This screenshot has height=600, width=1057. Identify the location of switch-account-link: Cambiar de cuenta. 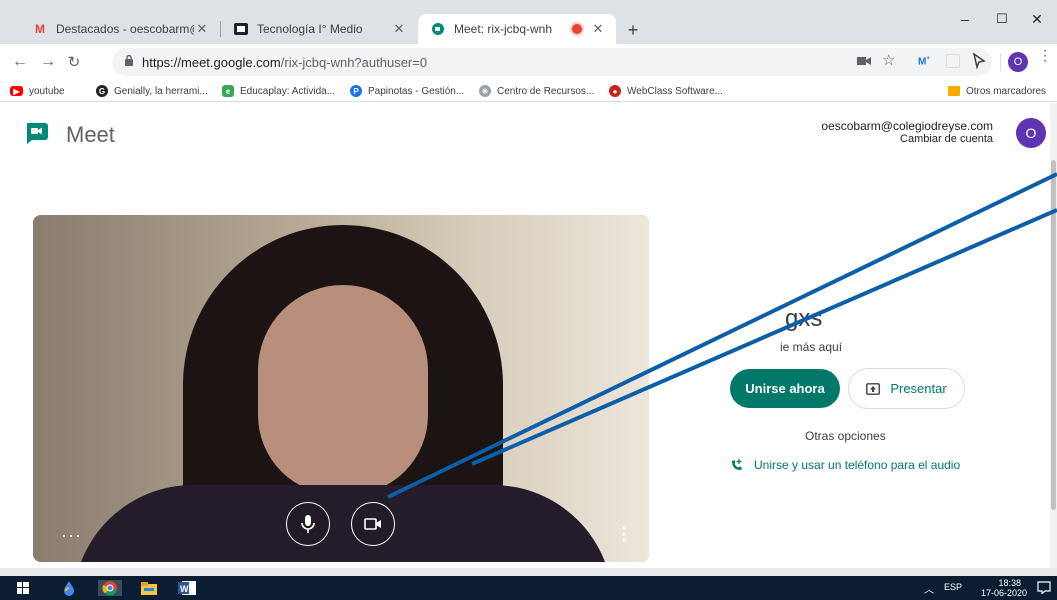
(946, 139).